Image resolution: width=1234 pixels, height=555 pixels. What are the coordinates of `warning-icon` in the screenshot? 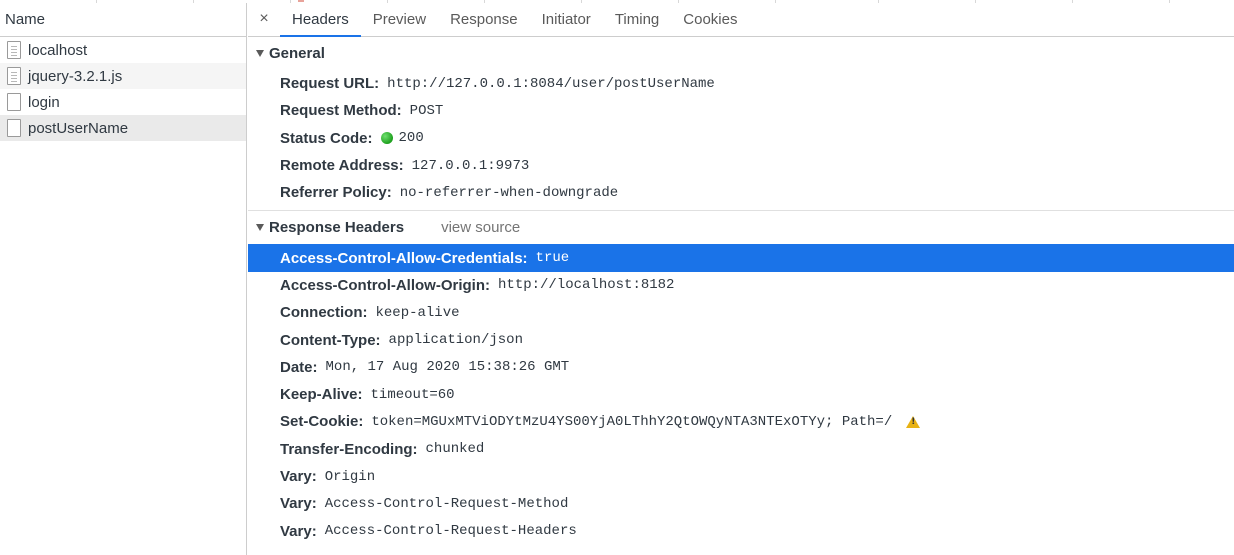 It's located at (913, 421).